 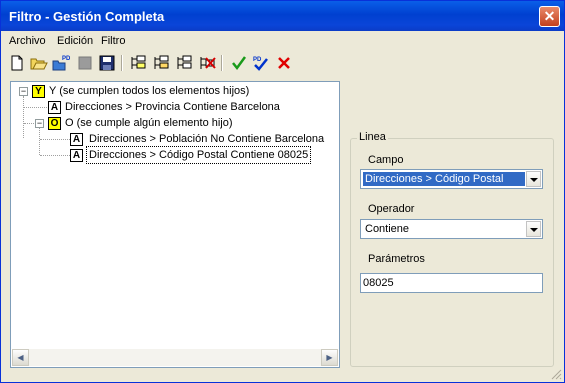 I want to click on scroll-right-button: ▶, so click(x=329, y=357).